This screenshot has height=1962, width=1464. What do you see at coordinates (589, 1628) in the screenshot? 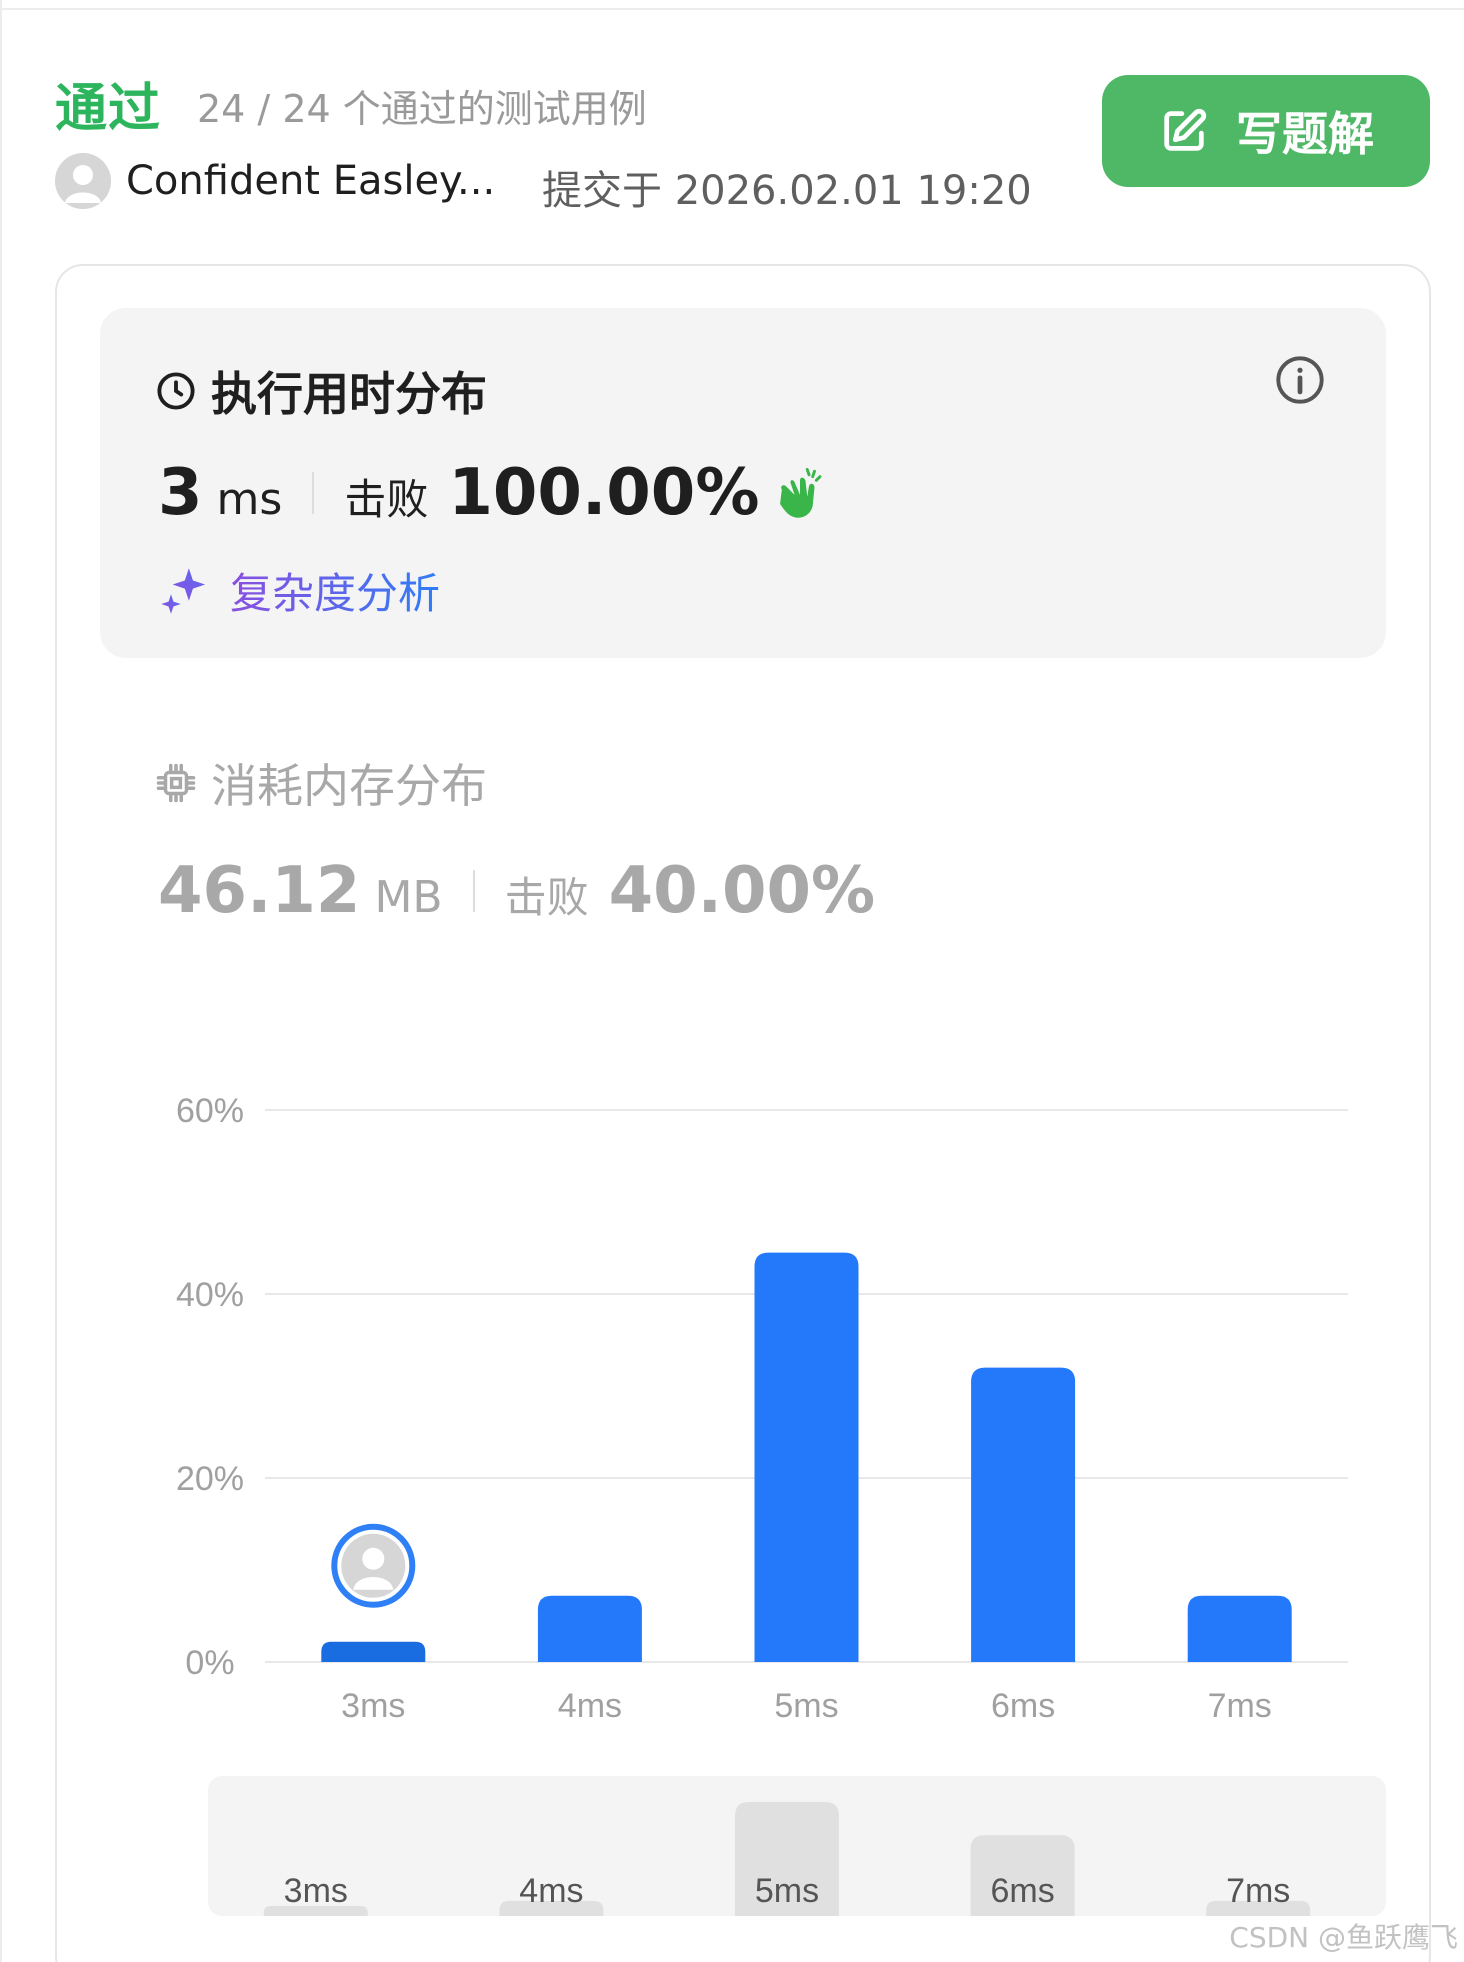
I see `bar-4ms` at bounding box center [589, 1628].